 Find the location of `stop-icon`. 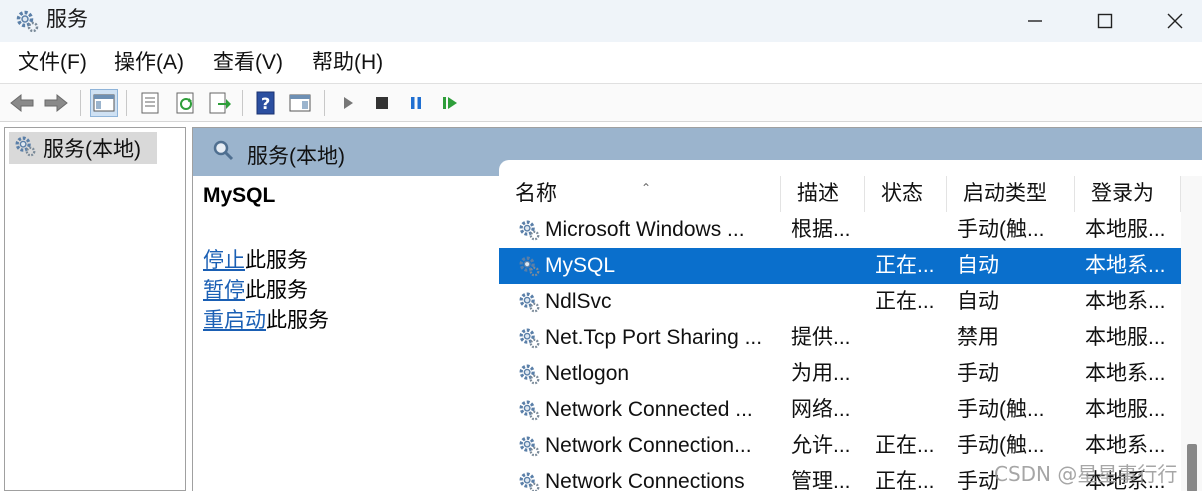

stop-icon is located at coordinates (382, 103).